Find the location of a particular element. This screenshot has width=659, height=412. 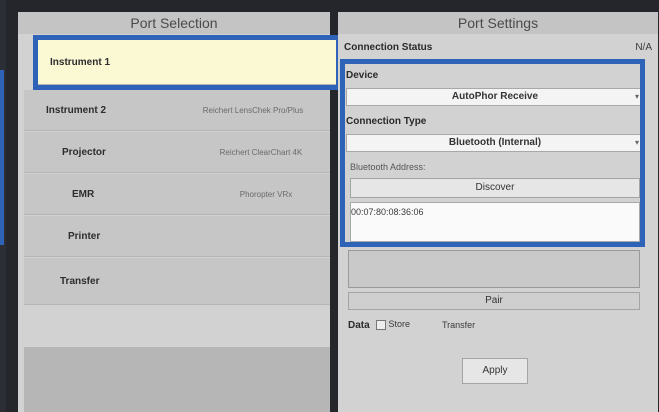

connection-status-value: N/A is located at coordinates (643, 47).